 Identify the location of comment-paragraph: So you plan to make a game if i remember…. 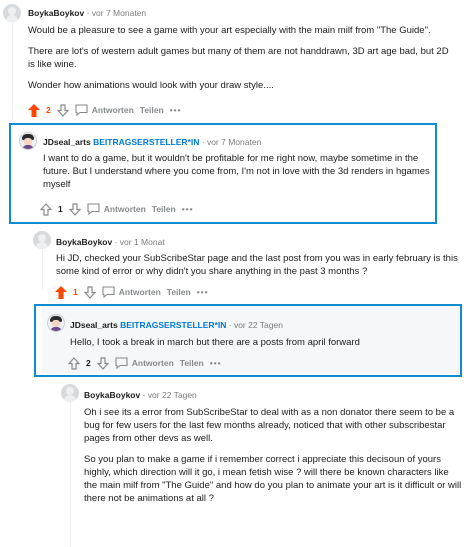
(273, 479).